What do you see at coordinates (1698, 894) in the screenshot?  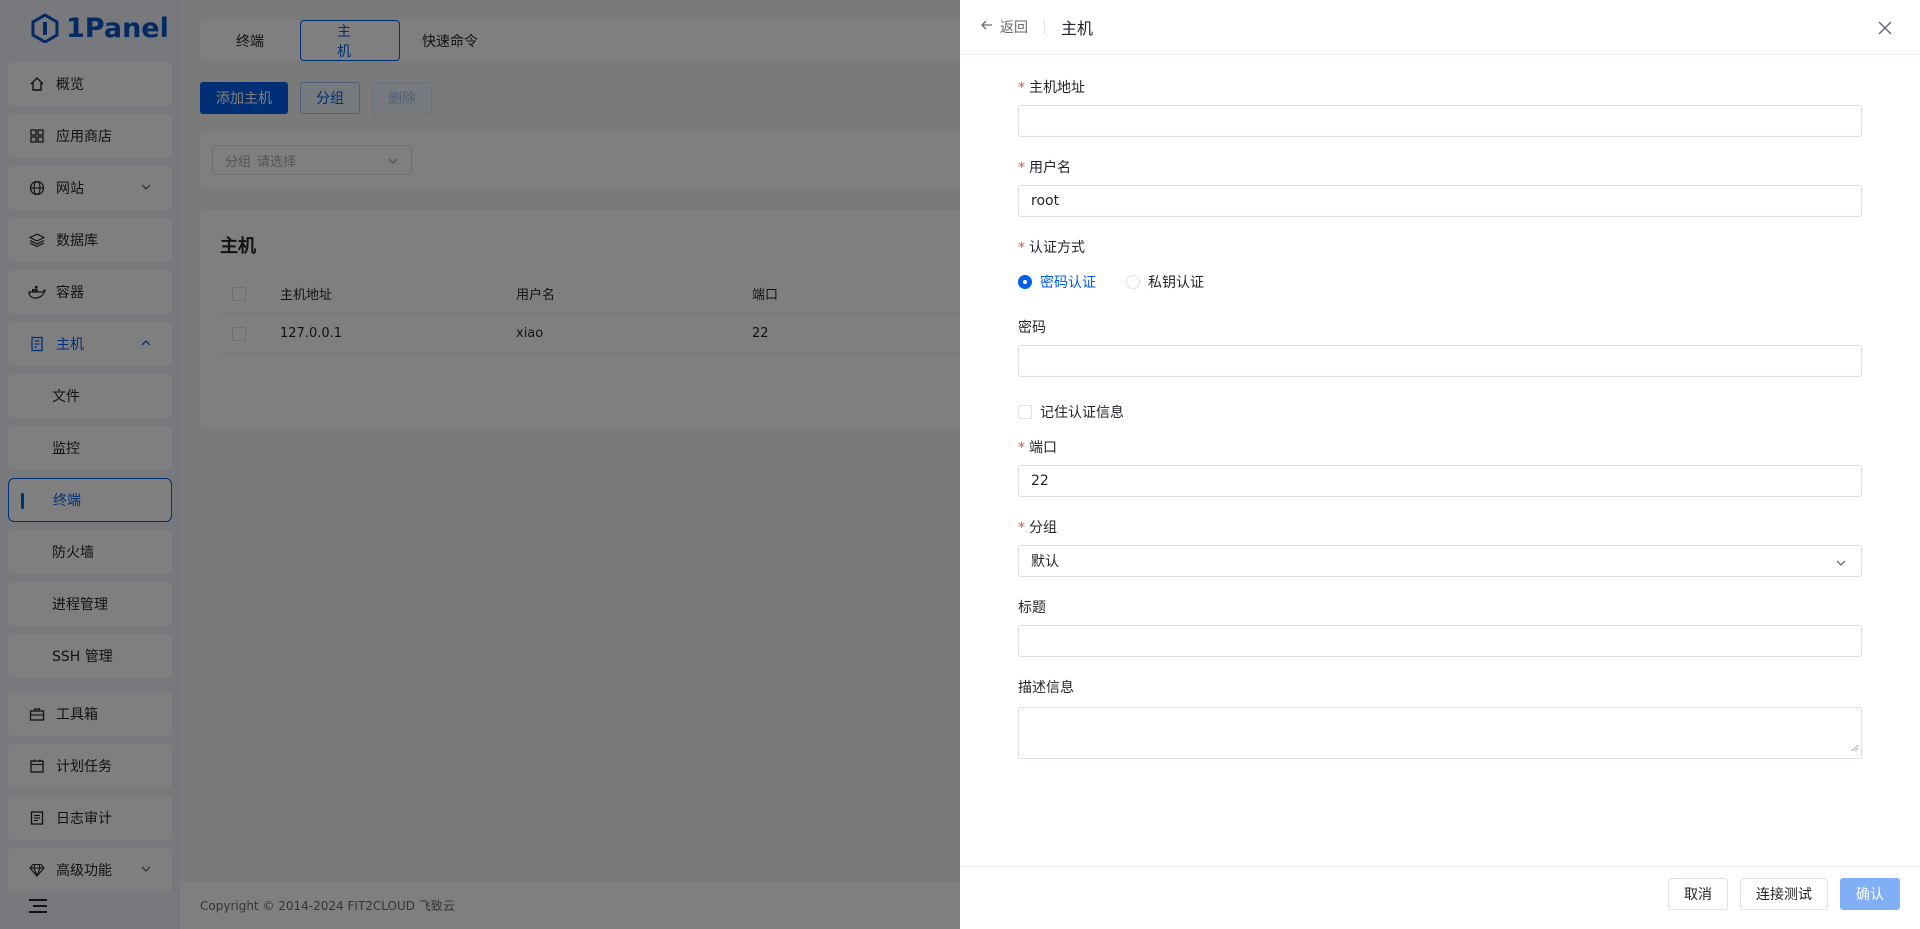 I see `cancel-button: 取消` at bounding box center [1698, 894].